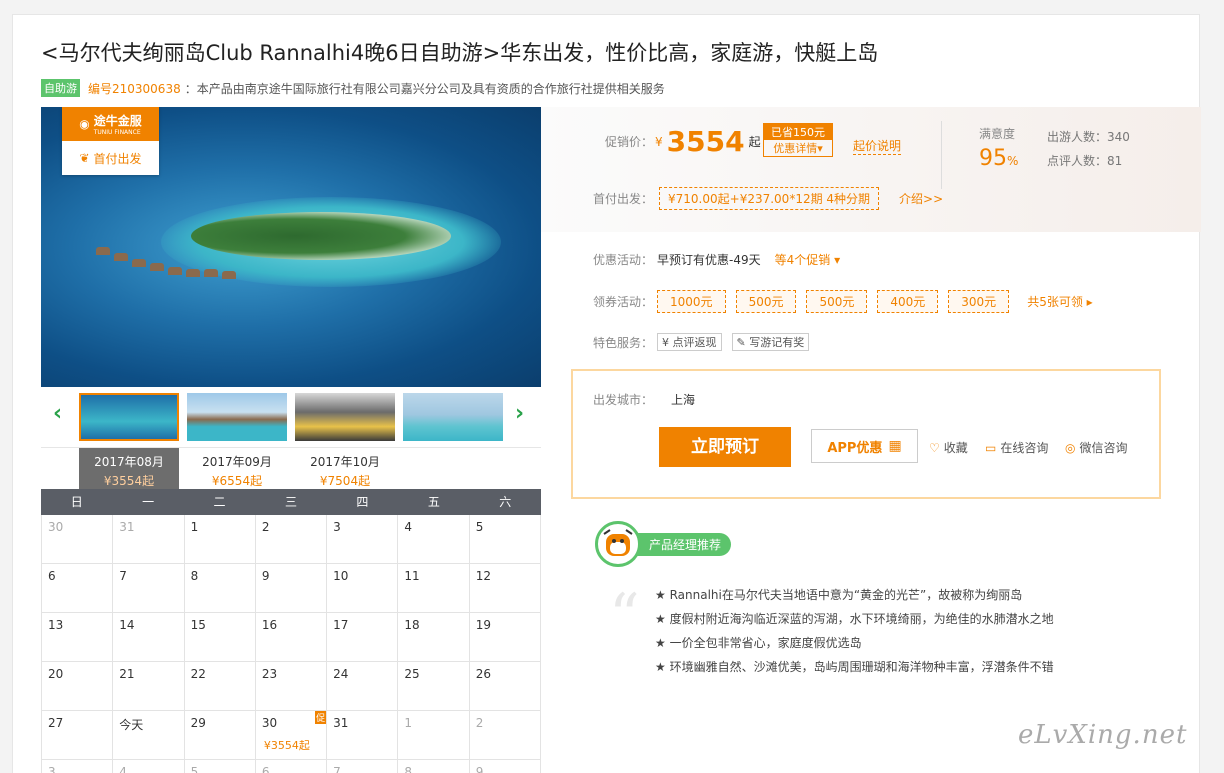 Image resolution: width=1224 pixels, height=773 pixels. I want to click on calendar-day: 22, so click(220, 686).